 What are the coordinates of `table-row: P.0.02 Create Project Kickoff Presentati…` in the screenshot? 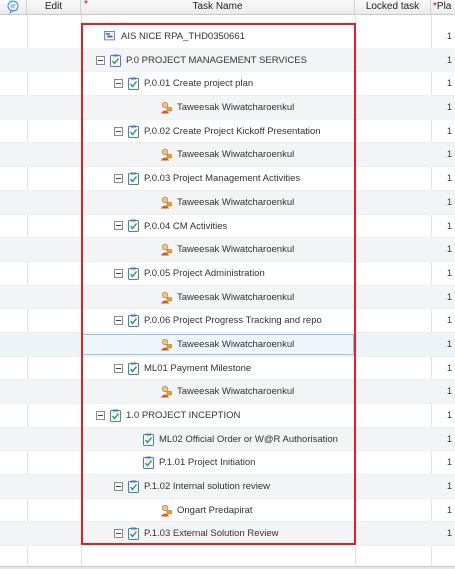 It's located at (227, 132).